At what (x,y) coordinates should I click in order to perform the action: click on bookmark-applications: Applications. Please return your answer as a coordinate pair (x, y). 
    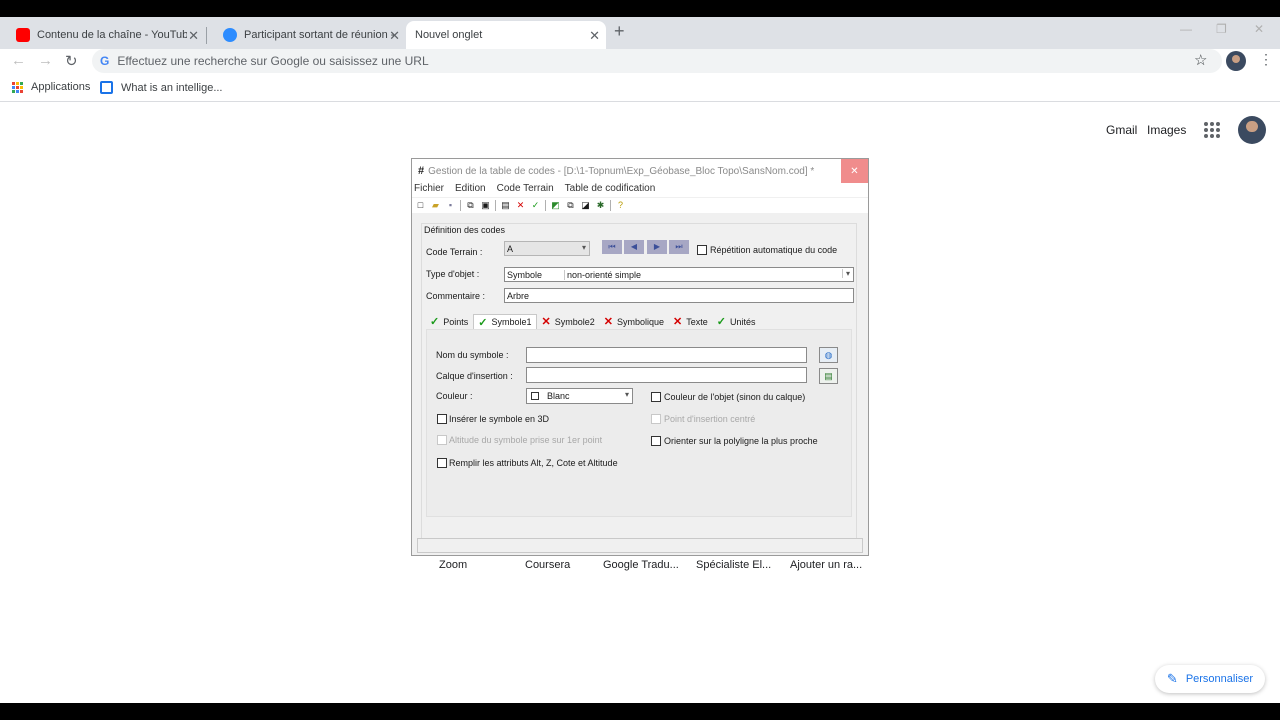
    Looking at the image, I should click on (51, 87).